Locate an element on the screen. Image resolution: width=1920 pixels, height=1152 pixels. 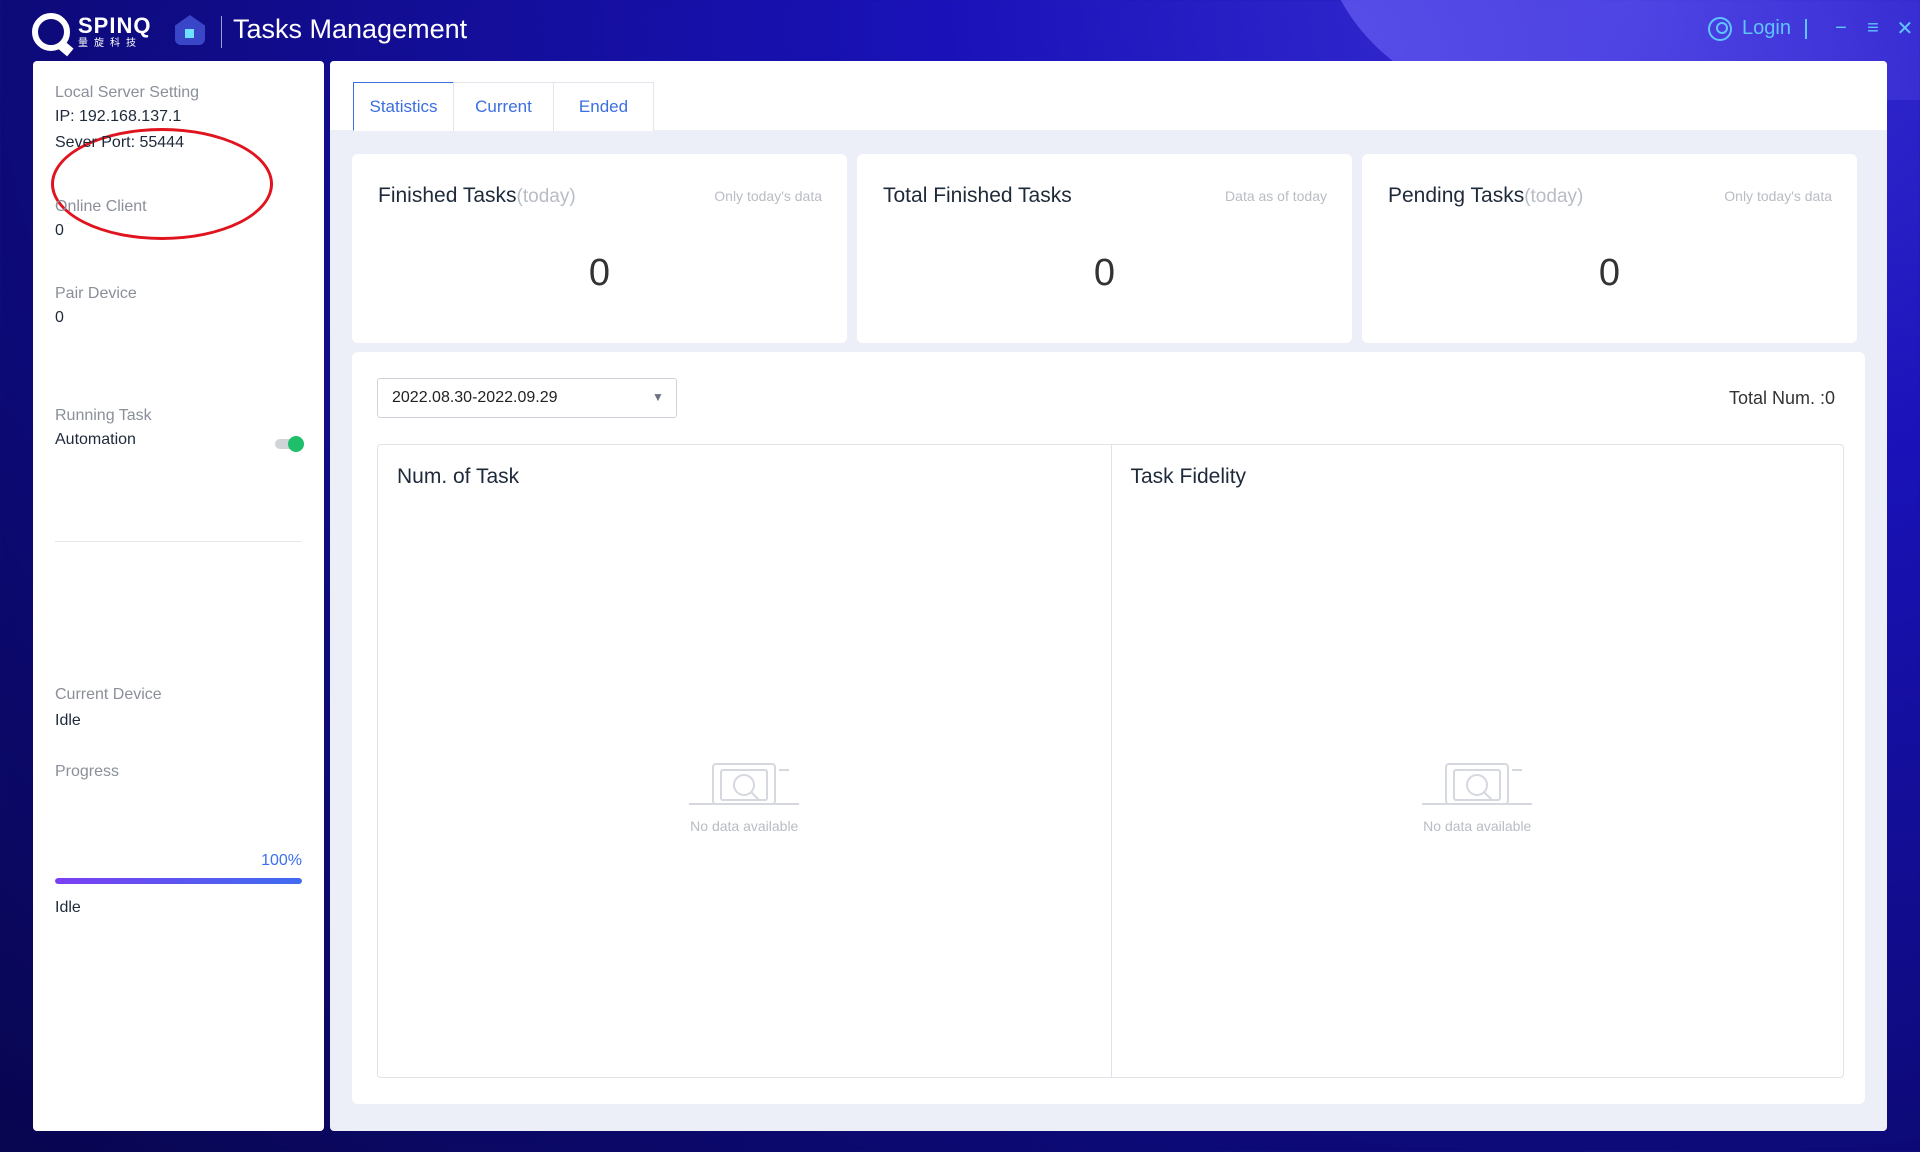
online-client-label: Online Client is located at coordinates (101, 206).